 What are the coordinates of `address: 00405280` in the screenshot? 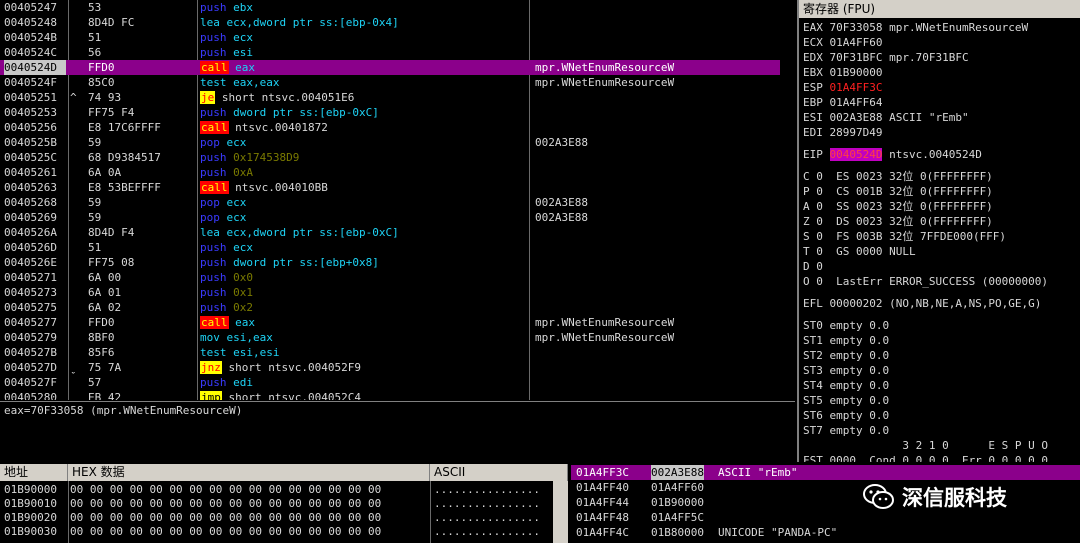 It's located at (30, 395).